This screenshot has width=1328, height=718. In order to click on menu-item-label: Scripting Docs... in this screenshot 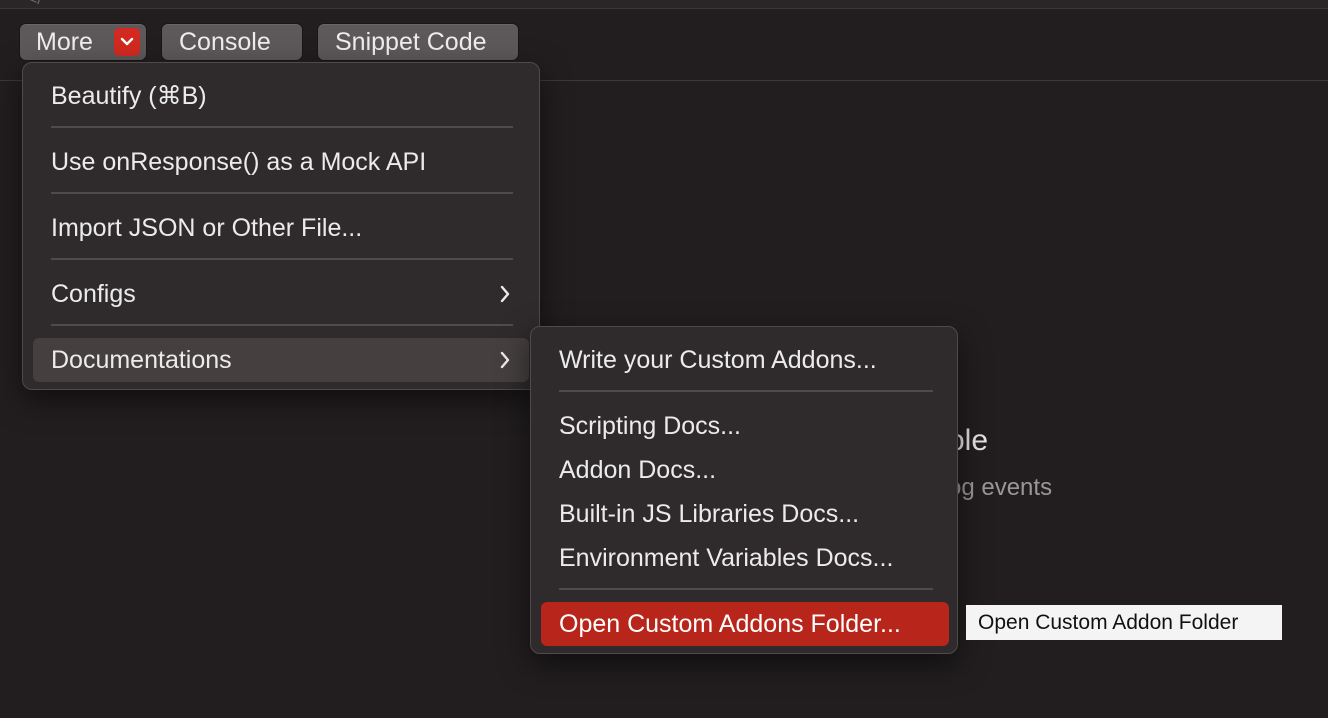, I will do `click(650, 426)`.